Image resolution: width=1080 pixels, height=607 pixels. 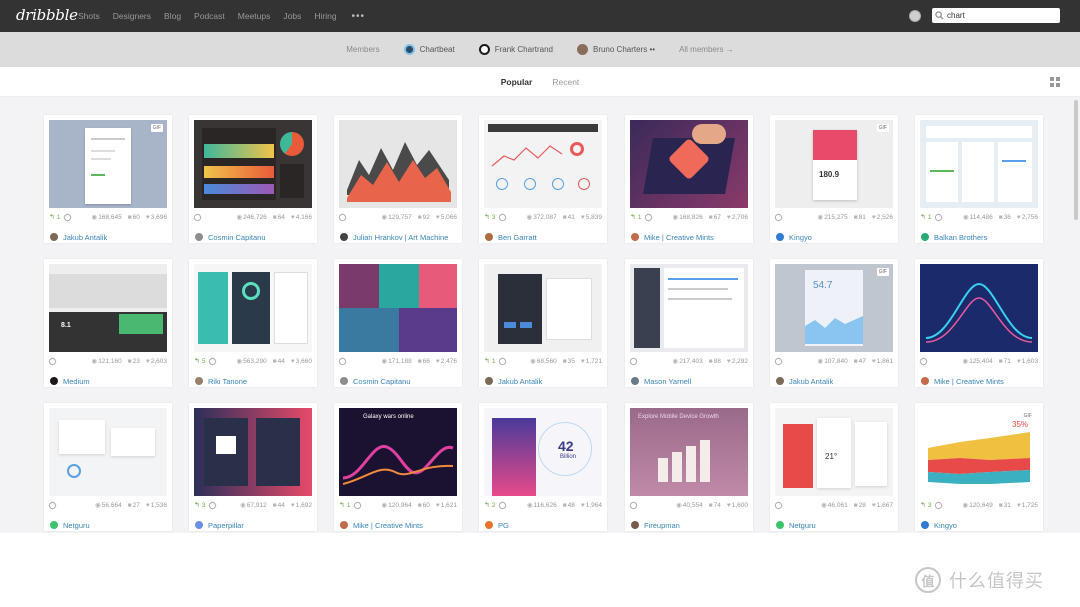 I want to click on shot-card: ↰ 1 ◉ 114,486 ■ 36 ♥ 2,756, so click(x=979, y=179).